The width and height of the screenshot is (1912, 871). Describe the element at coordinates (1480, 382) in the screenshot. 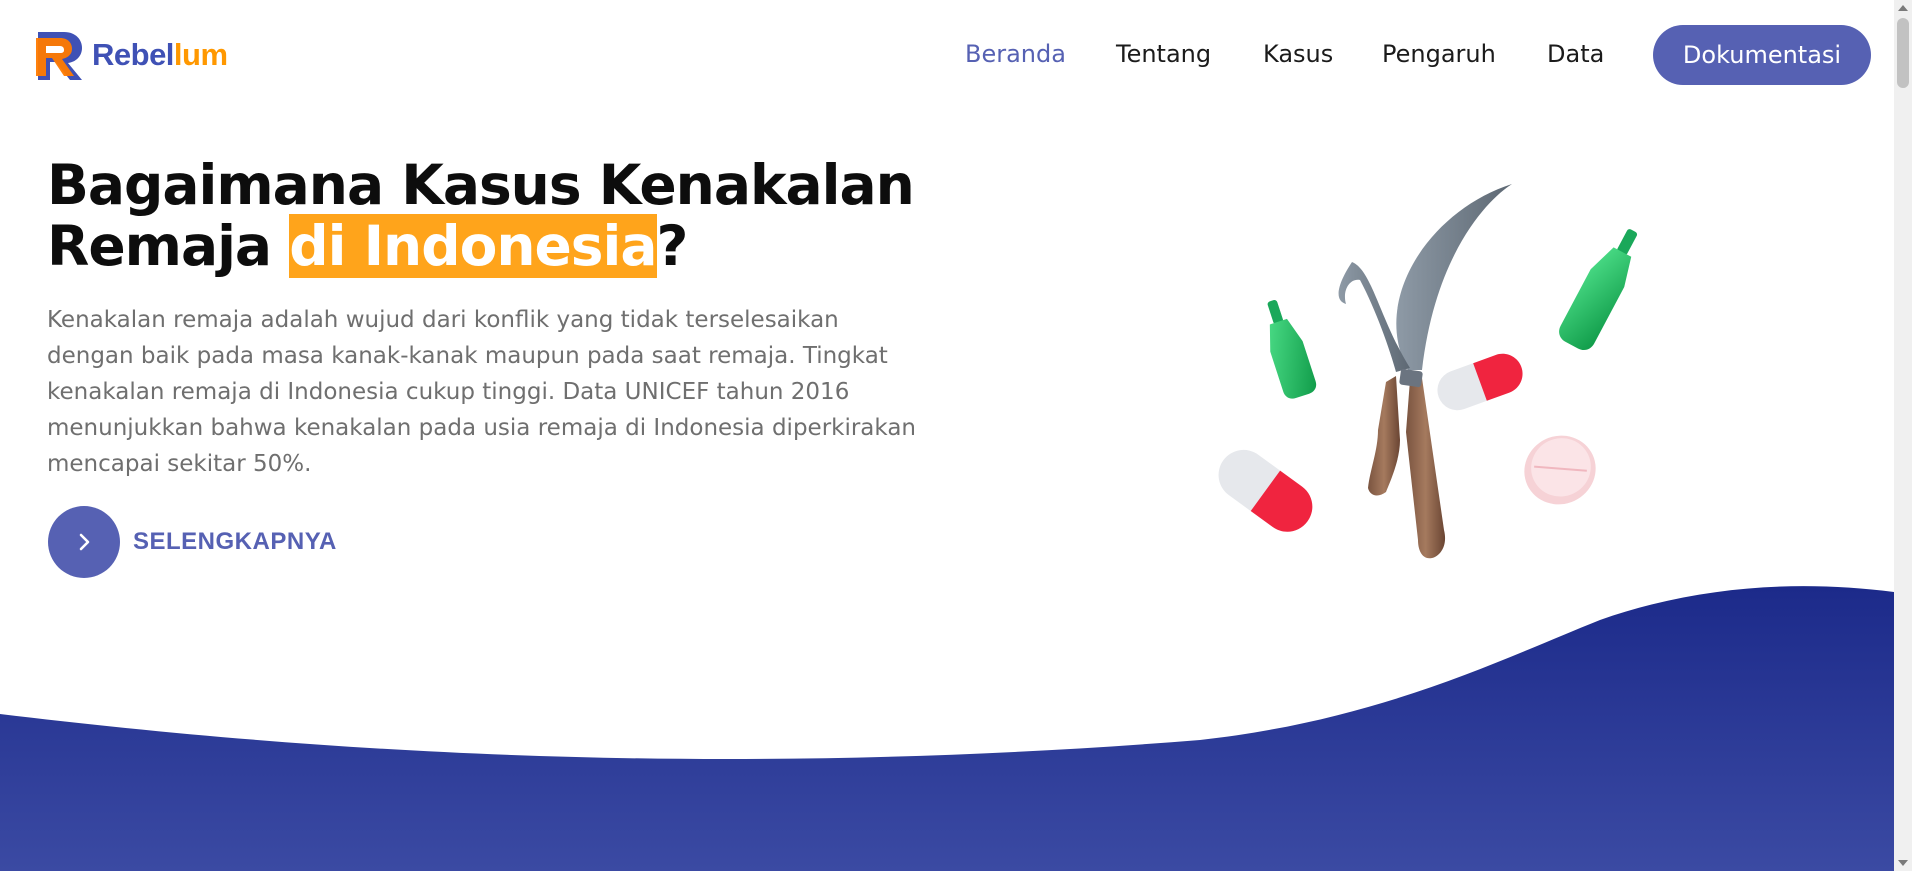

I see `capsule-icon` at that location.